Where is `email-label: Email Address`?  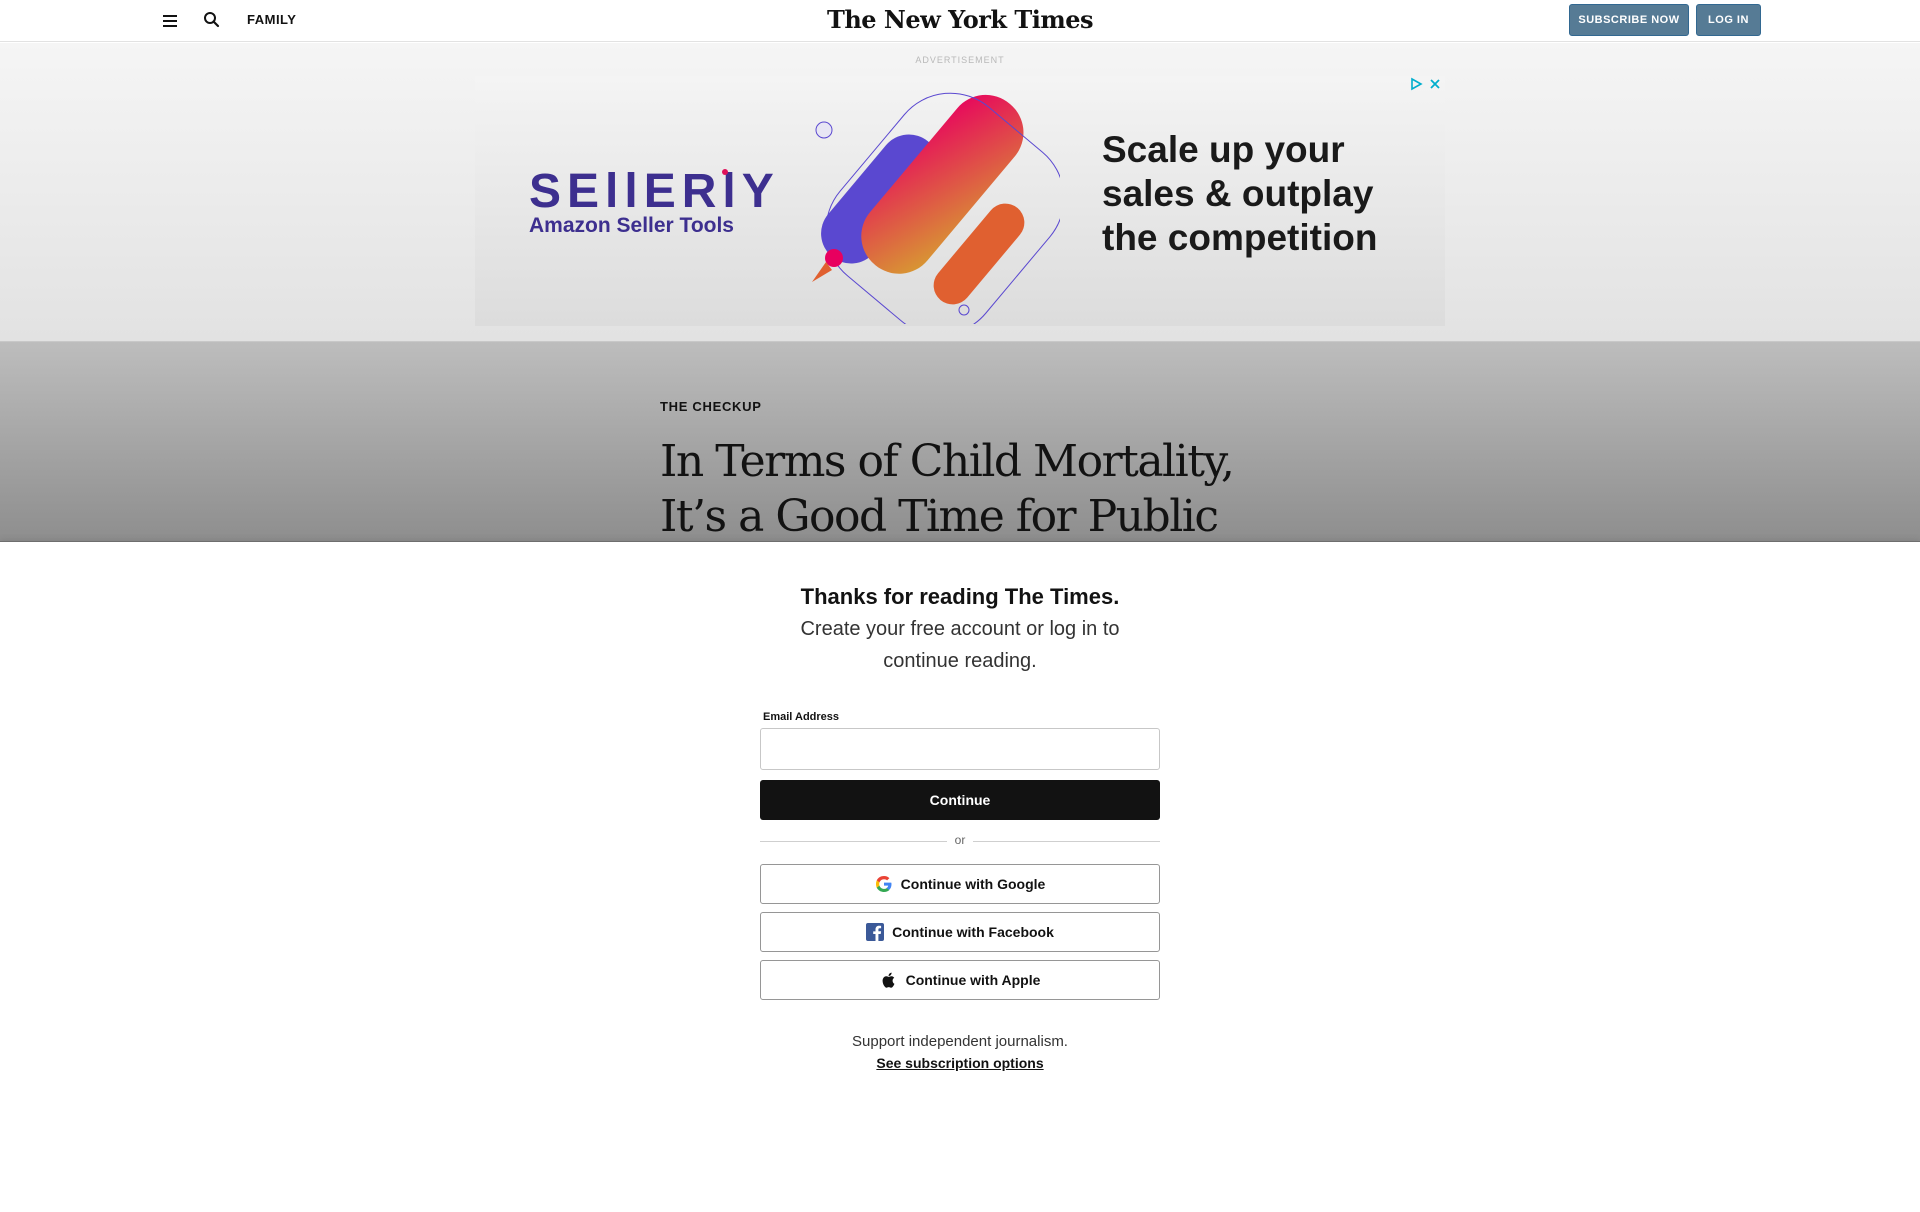
email-label: Email Address is located at coordinates (801, 717).